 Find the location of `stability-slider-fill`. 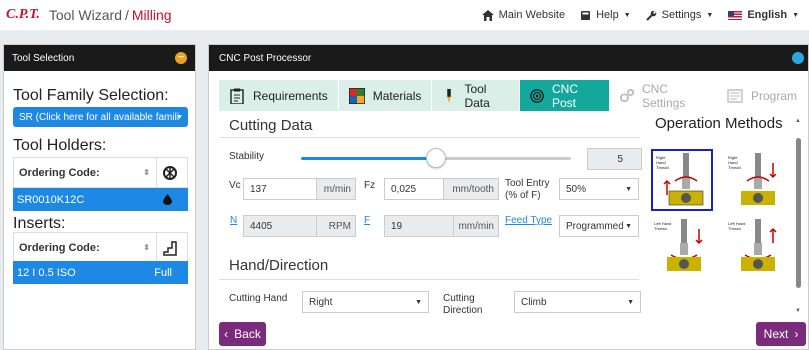

stability-slider-fill is located at coordinates (368, 158).